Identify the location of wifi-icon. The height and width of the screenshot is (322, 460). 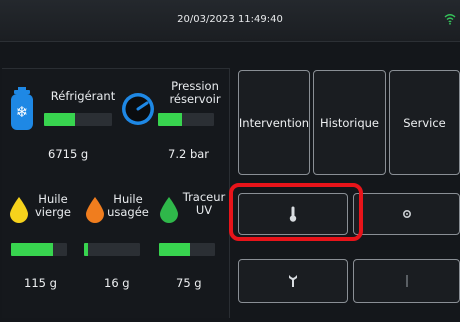
(450, 19).